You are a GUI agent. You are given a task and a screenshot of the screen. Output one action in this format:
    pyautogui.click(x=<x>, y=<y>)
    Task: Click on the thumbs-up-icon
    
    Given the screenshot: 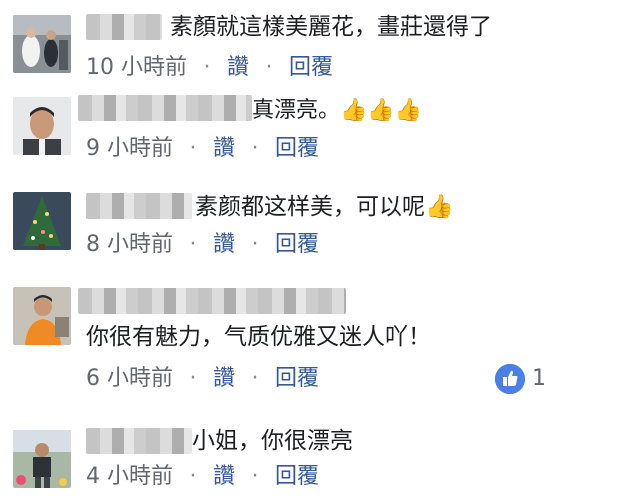 What is the action you would take?
    pyautogui.click(x=510, y=379)
    